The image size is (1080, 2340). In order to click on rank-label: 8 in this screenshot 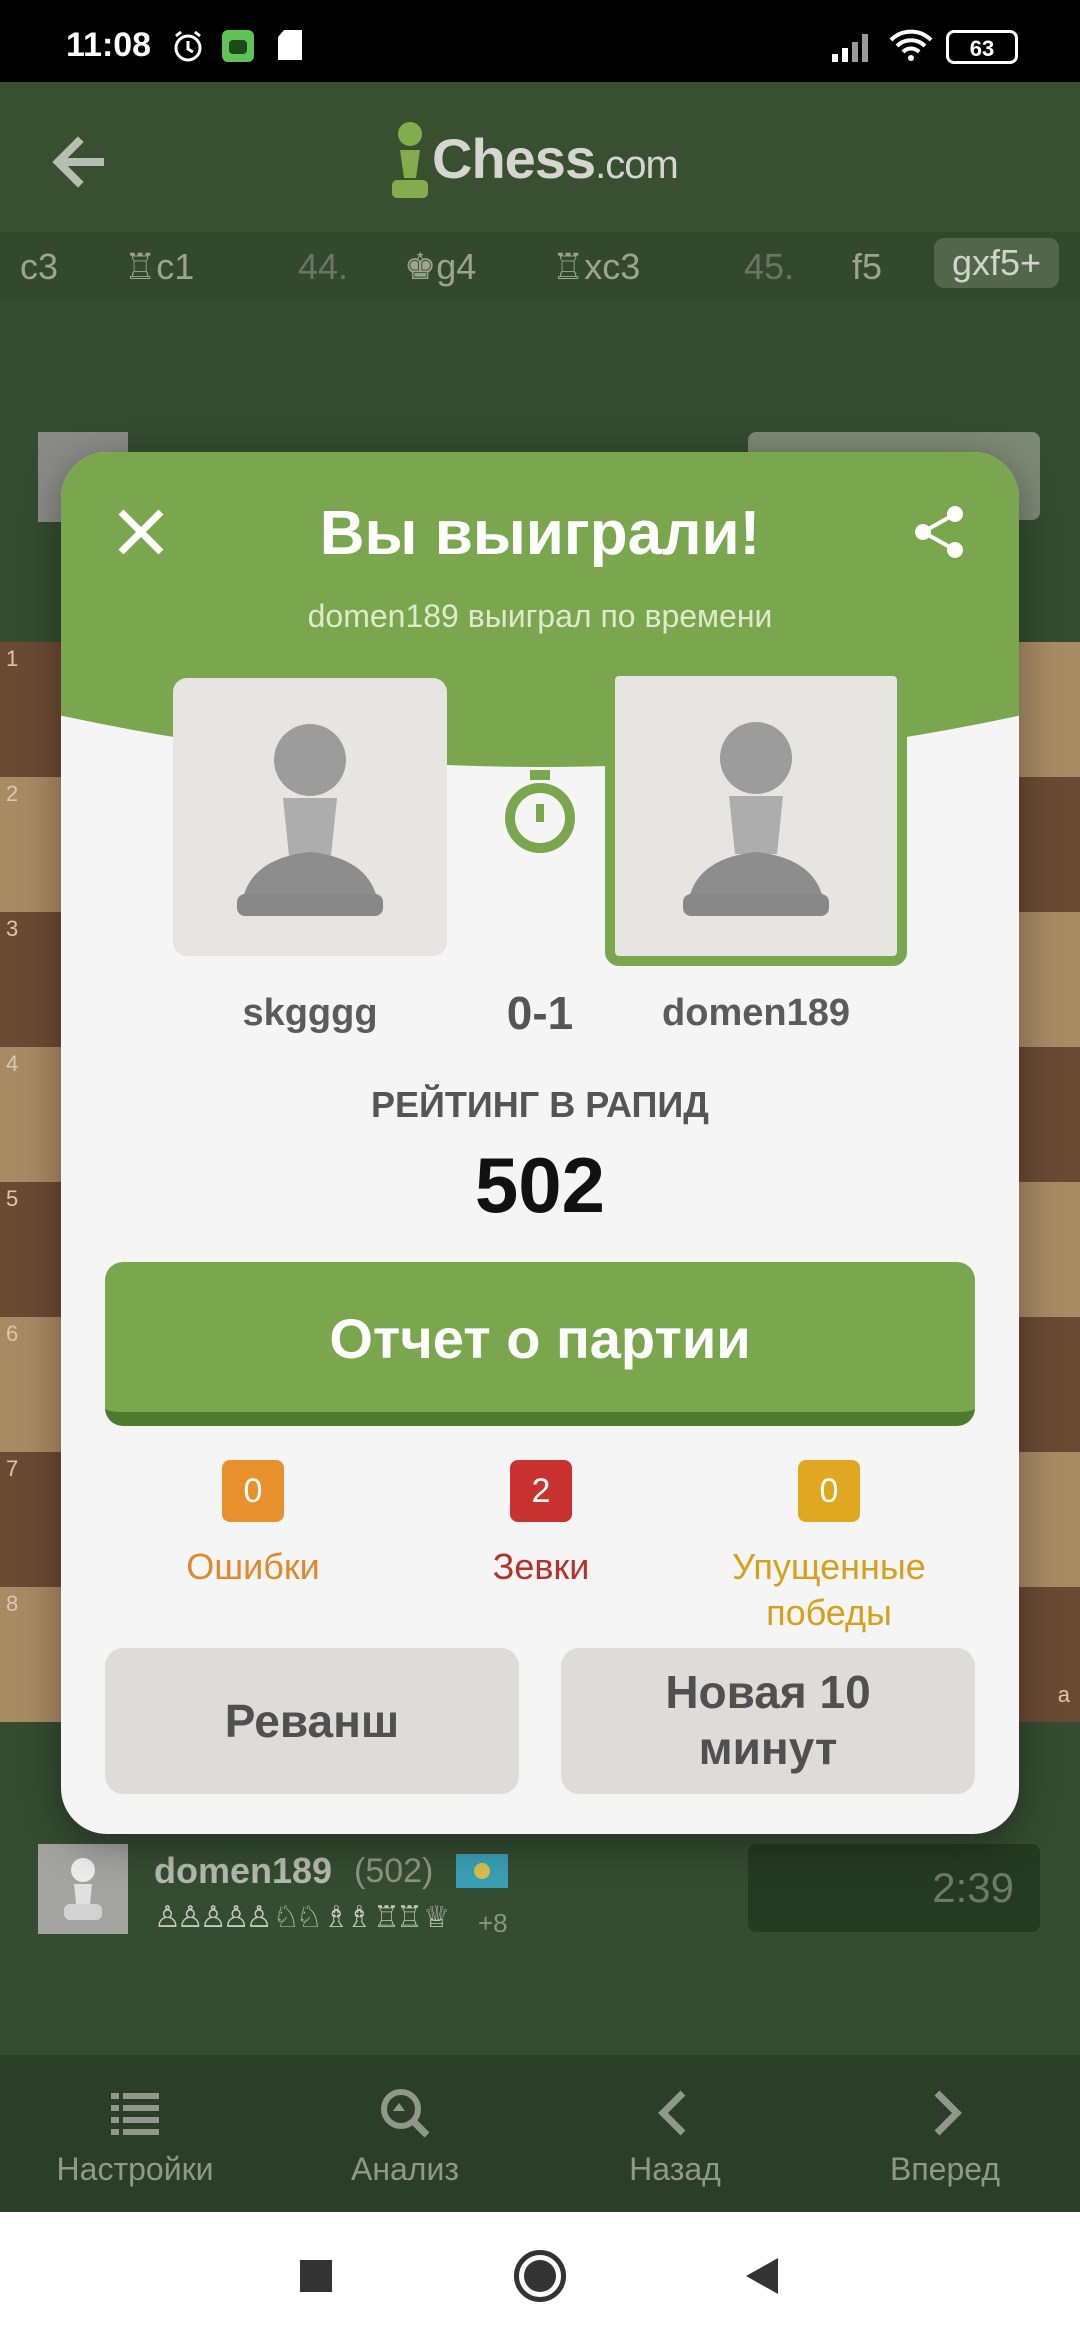, I will do `click(12, 1603)`.